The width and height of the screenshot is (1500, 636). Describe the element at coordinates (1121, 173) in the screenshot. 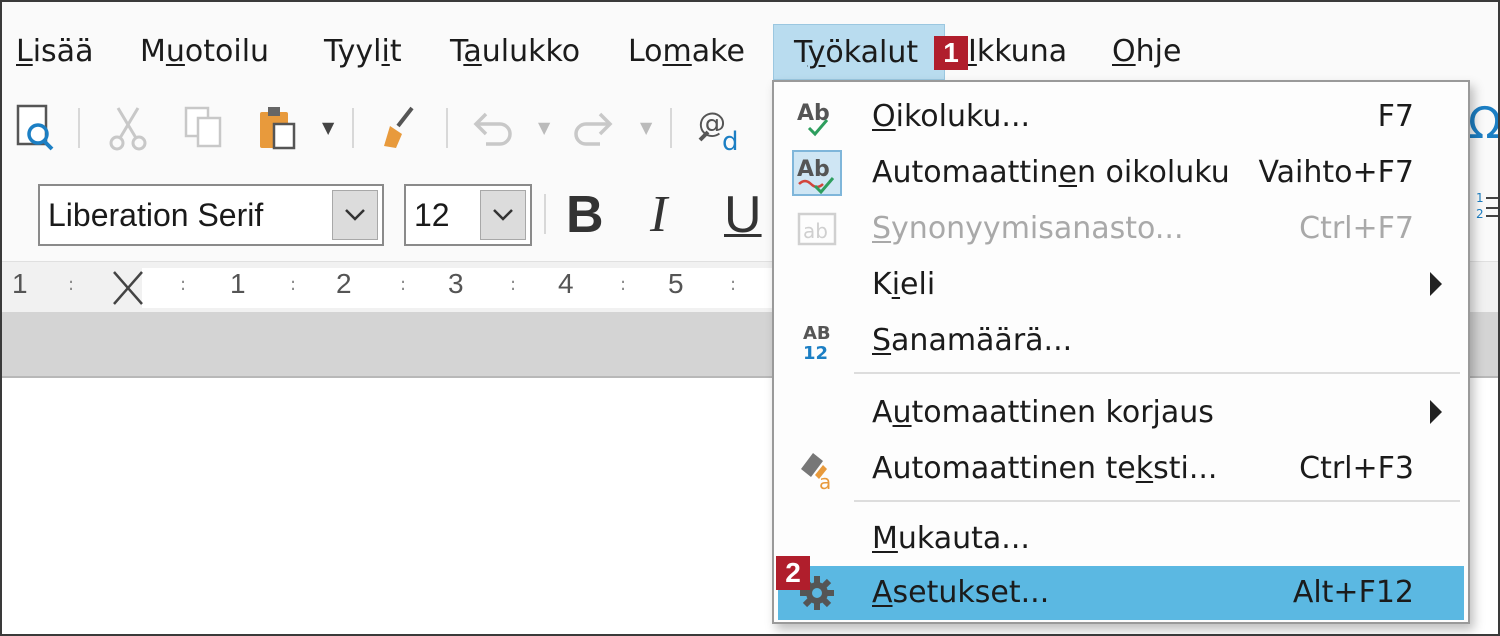

I see `menu-item-automaattinen-oikoluku: Ab Automaattinen oikoluku Vaihto+F7` at that location.